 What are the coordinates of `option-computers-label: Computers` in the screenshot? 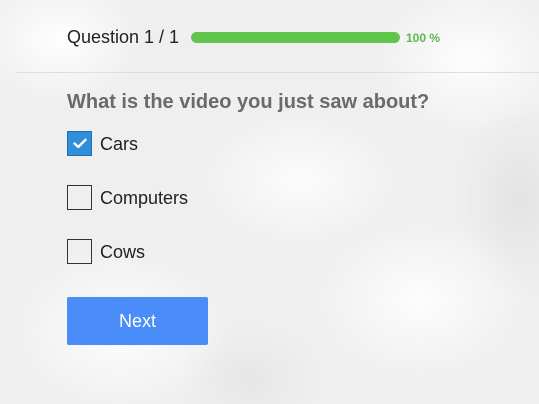 It's located at (144, 197).